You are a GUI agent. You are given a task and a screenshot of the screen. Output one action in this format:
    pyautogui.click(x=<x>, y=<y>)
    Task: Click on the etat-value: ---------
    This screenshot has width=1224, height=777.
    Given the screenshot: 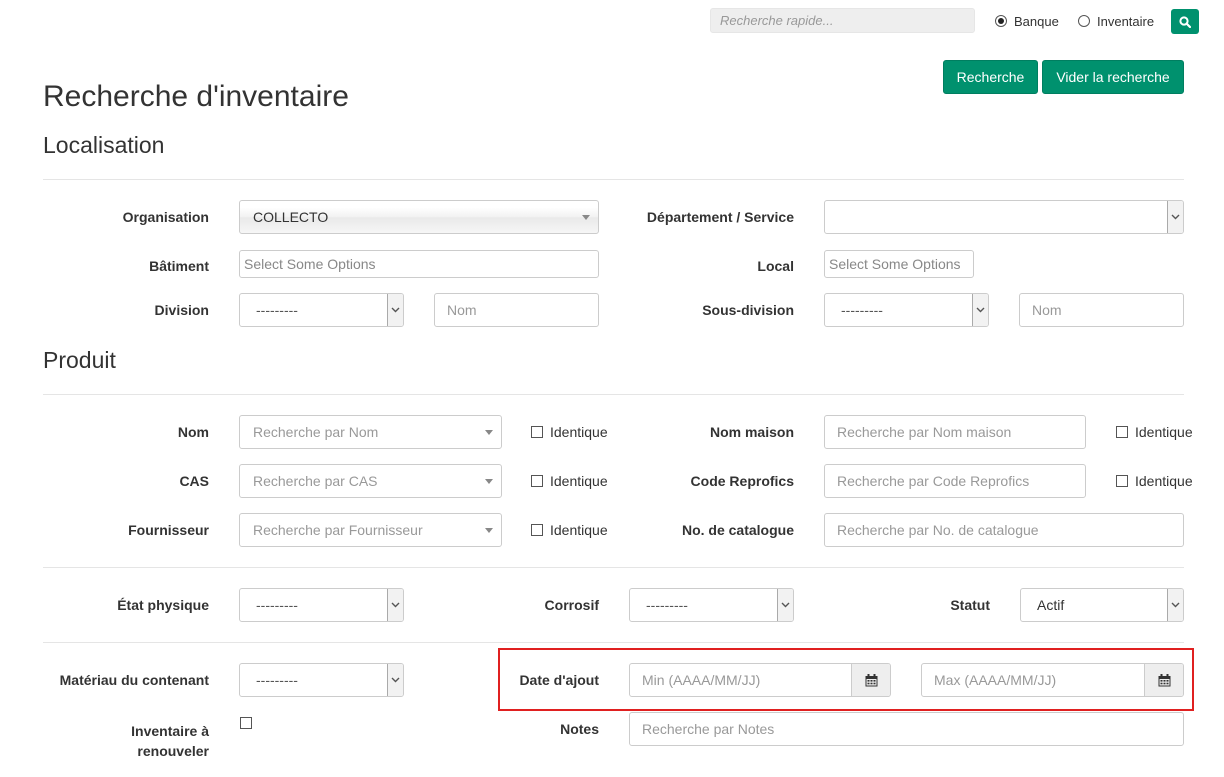 What is the action you would take?
    pyautogui.click(x=277, y=605)
    